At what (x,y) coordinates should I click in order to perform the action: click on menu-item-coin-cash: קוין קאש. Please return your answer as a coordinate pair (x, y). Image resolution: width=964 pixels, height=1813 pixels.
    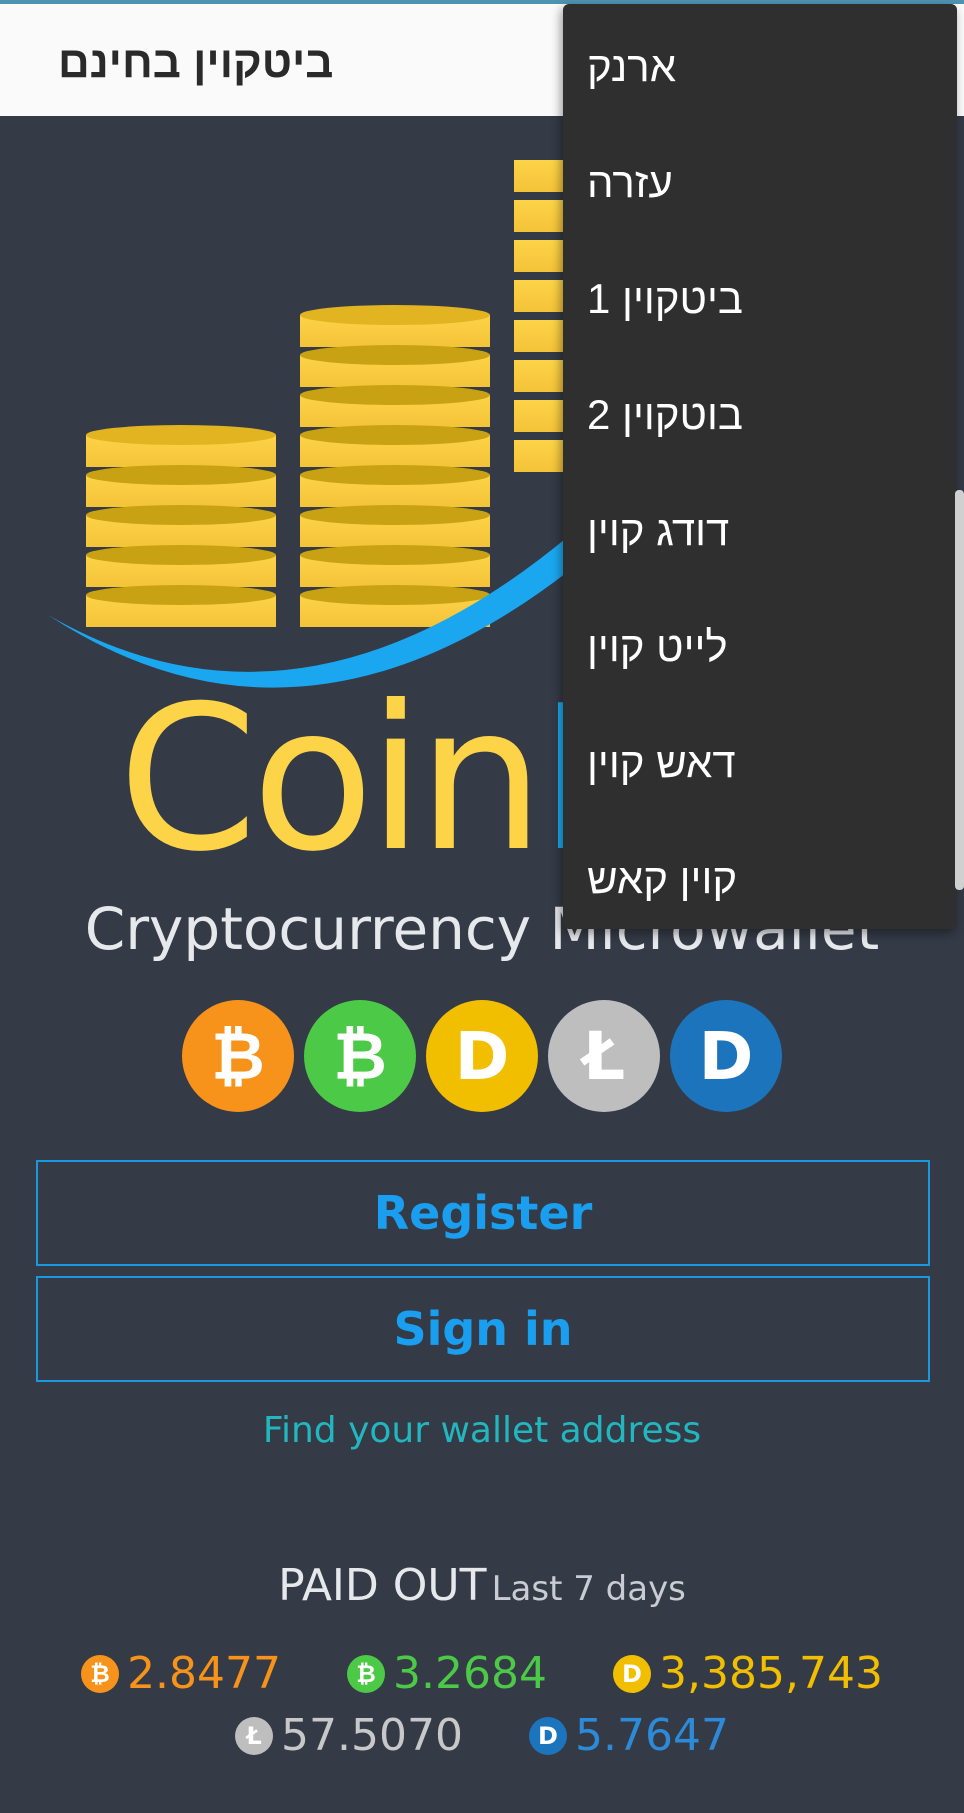
    Looking at the image, I should click on (752, 879).